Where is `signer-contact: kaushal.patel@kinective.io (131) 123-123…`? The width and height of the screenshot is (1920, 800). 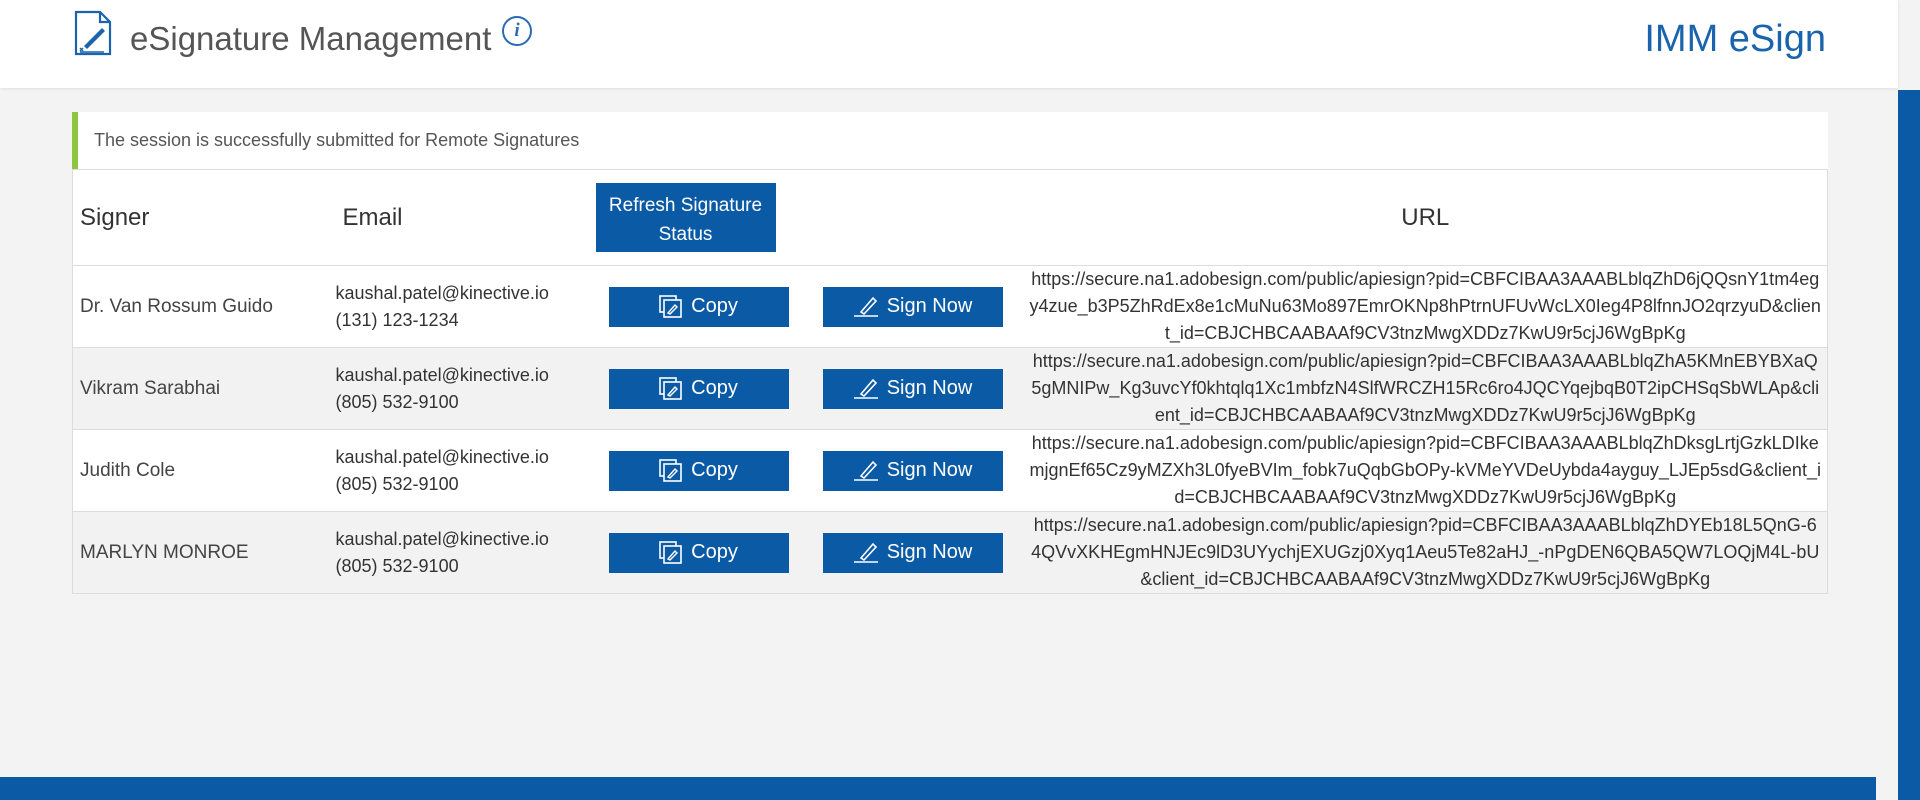 signer-contact: kaushal.patel@kinective.io (131) 123-123… is located at coordinates (465, 306).